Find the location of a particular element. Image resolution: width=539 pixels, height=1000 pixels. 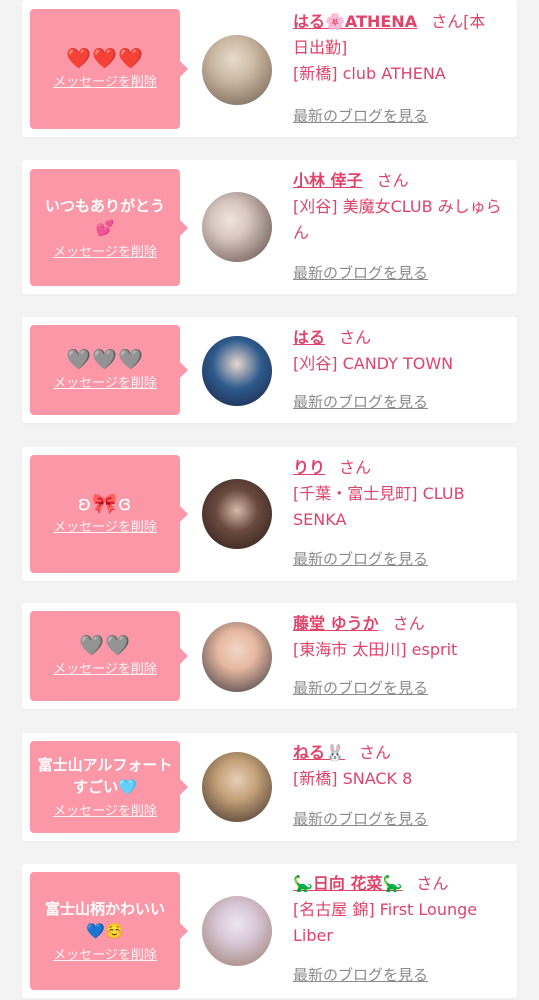

cast-name-link: 🦕日向 花菜🦕 is located at coordinates (347, 883).